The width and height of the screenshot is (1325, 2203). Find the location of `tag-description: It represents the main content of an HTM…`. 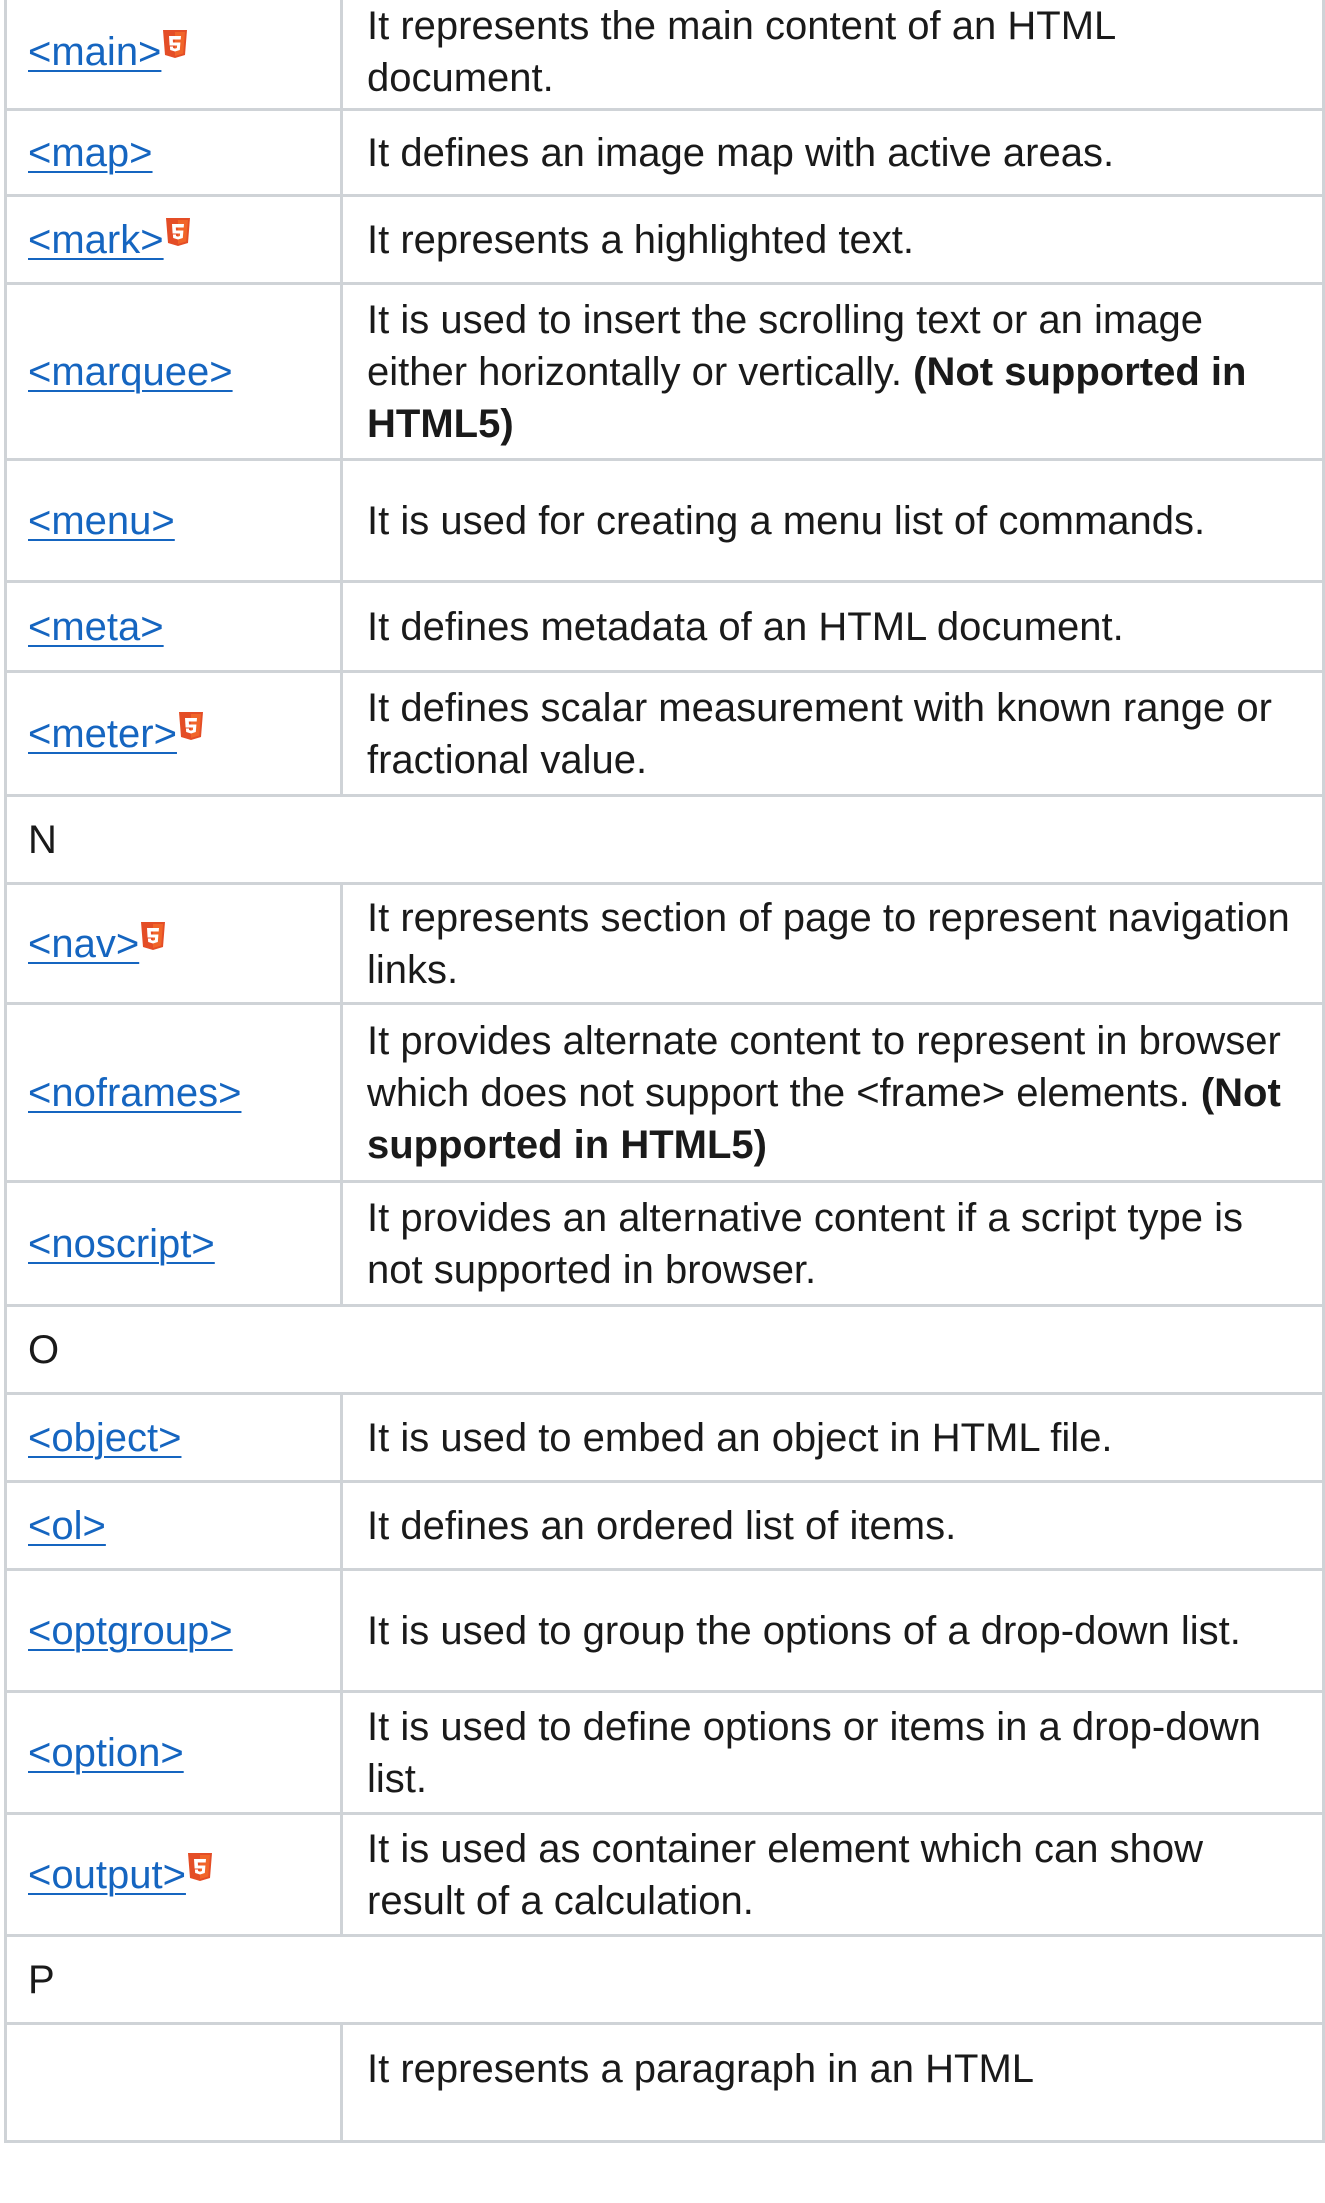

tag-description: It represents the main content of an HTM… is located at coordinates (741, 51).